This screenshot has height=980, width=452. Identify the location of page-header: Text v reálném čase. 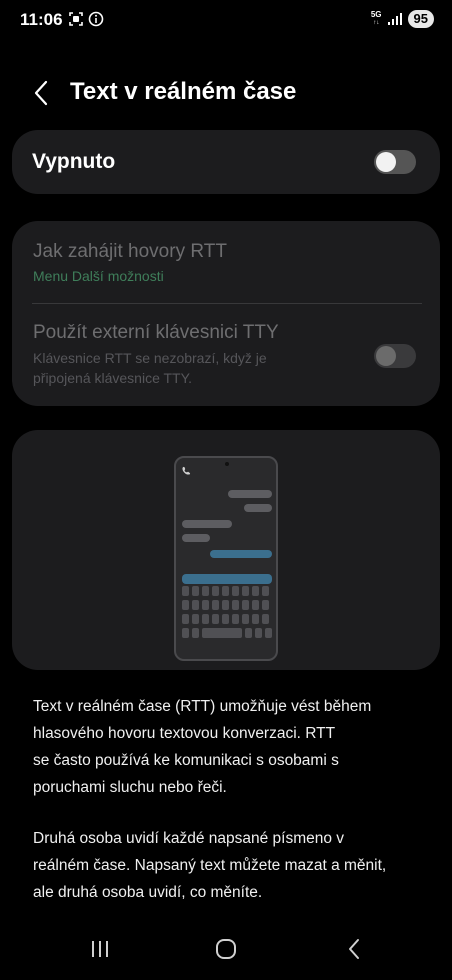
(226, 92).